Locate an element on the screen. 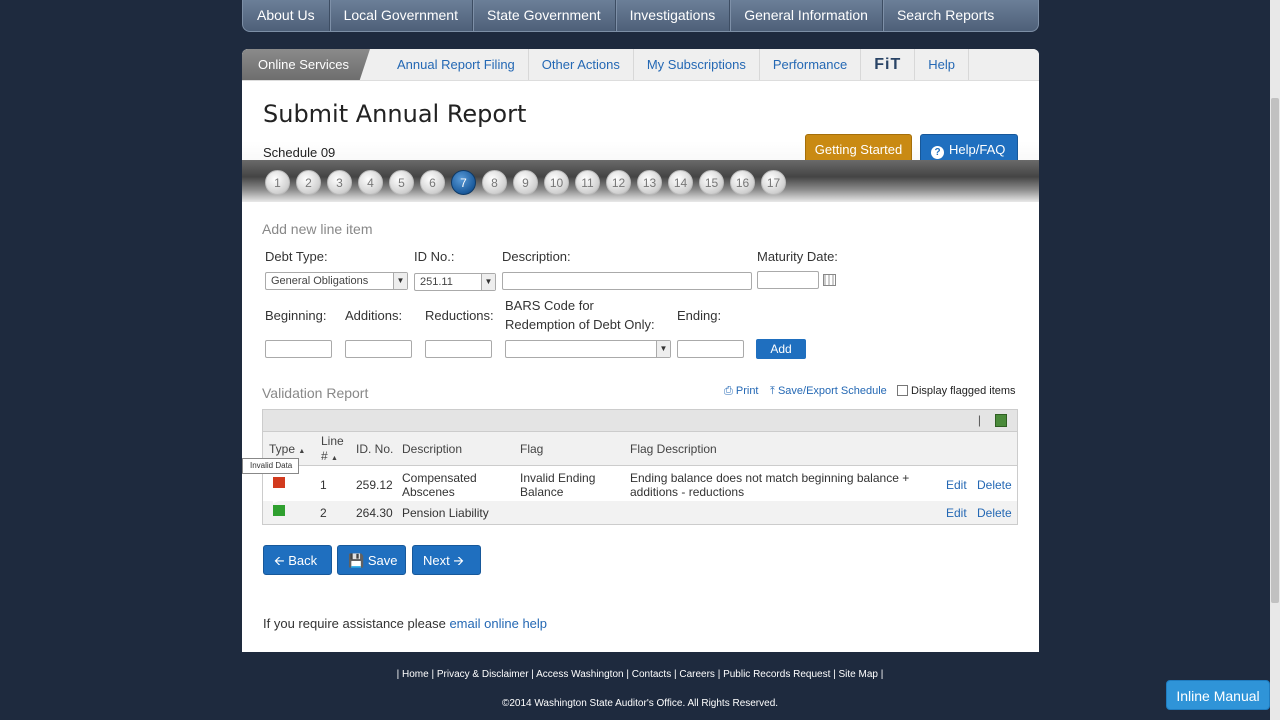 Image resolution: width=1280 pixels, height=720 pixels. chevron-down-icon: ▼ is located at coordinates (400, 281).